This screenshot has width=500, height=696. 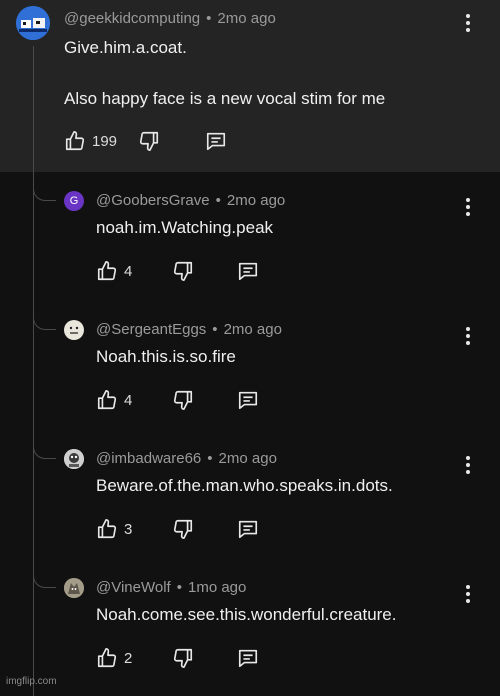 I want to click on watermark: imgflip.com, so click(x=31, y=681).